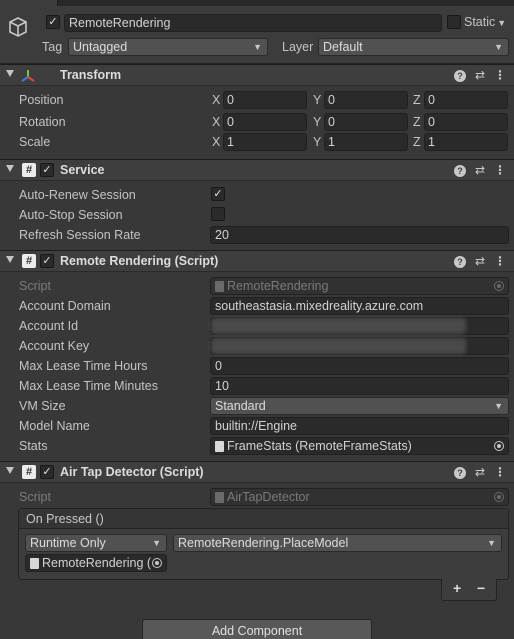  What do you see at coordinates (168, 47) in the screenshot?
I see `tag-dropdown: Untagged ▼` at bounding box center [168, 47].